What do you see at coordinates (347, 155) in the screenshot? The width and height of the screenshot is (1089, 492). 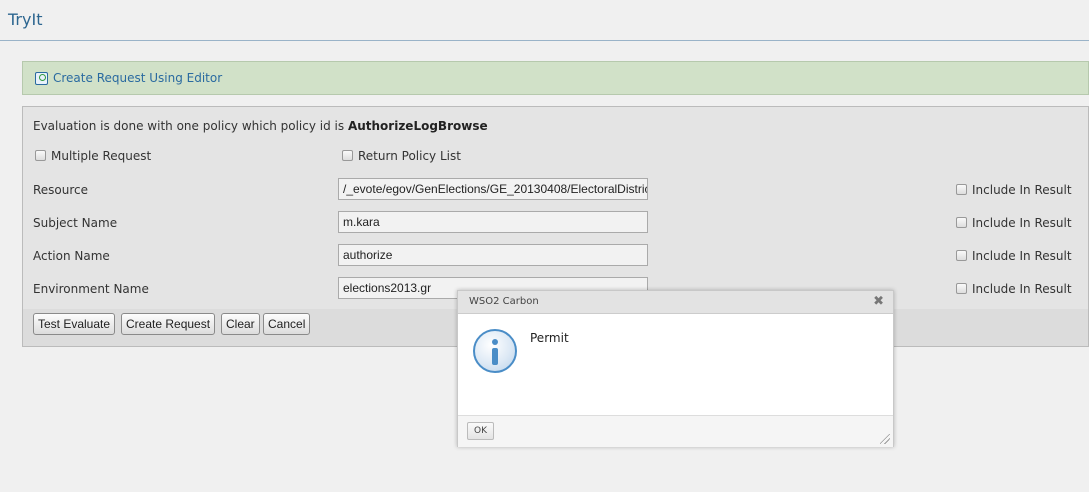 I see `return-policy-list-checkbox-box` at bounding box center [347, 155].